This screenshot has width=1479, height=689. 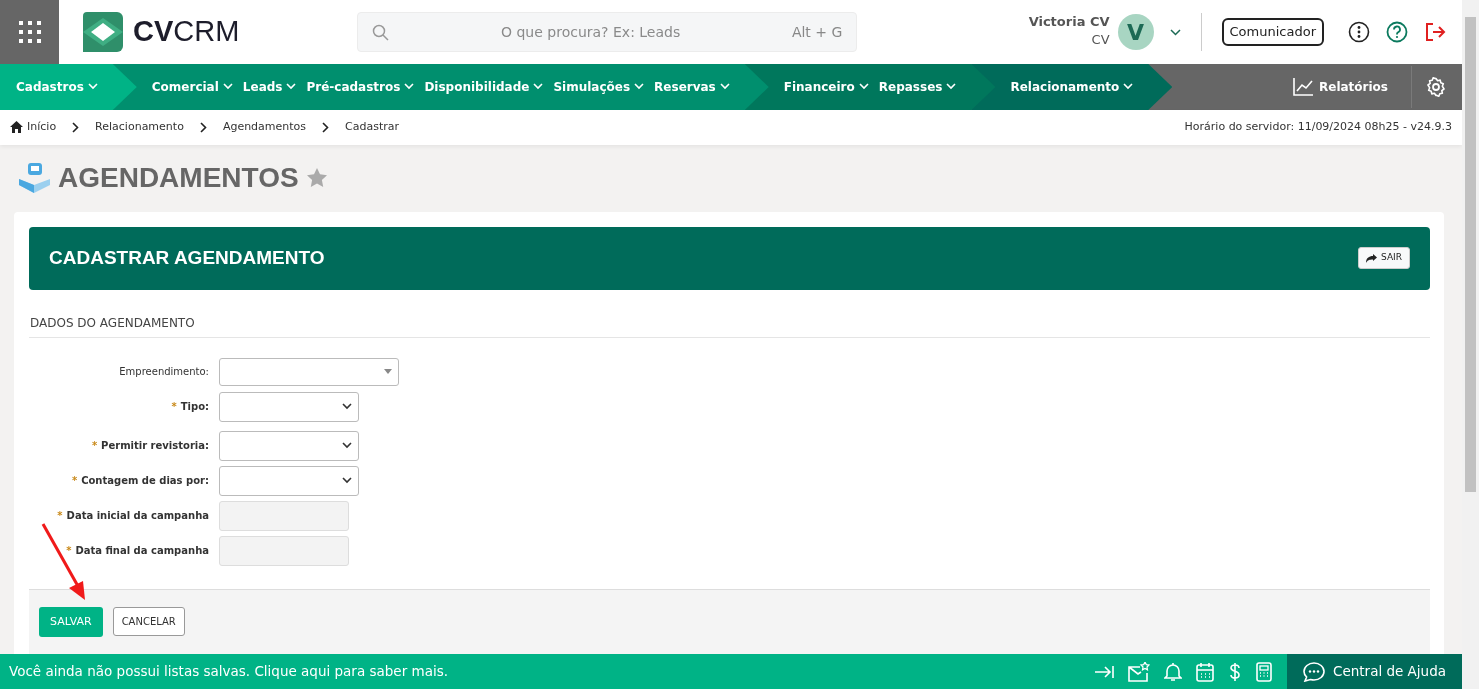 I want to click on breadcrumb-link: Agendamentos, so click(x=264, y=127).